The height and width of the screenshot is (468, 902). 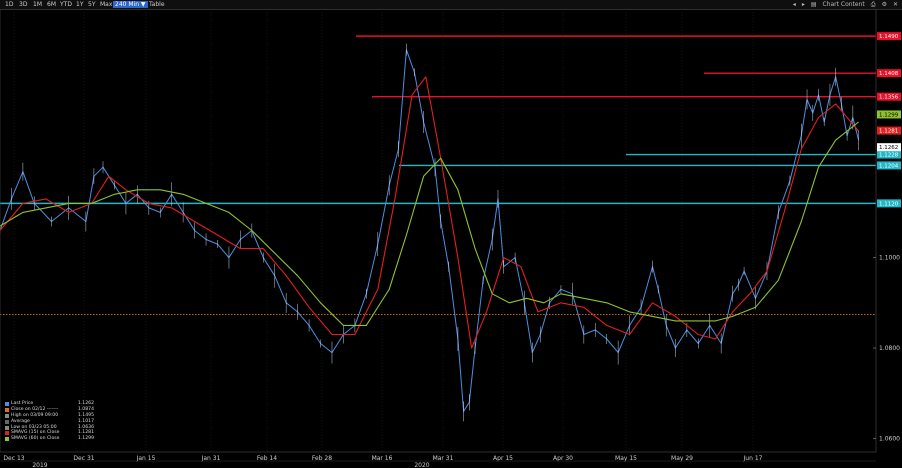 I want to click on range-240min-button: 240 Min ▼, so click(x=130, y=4).